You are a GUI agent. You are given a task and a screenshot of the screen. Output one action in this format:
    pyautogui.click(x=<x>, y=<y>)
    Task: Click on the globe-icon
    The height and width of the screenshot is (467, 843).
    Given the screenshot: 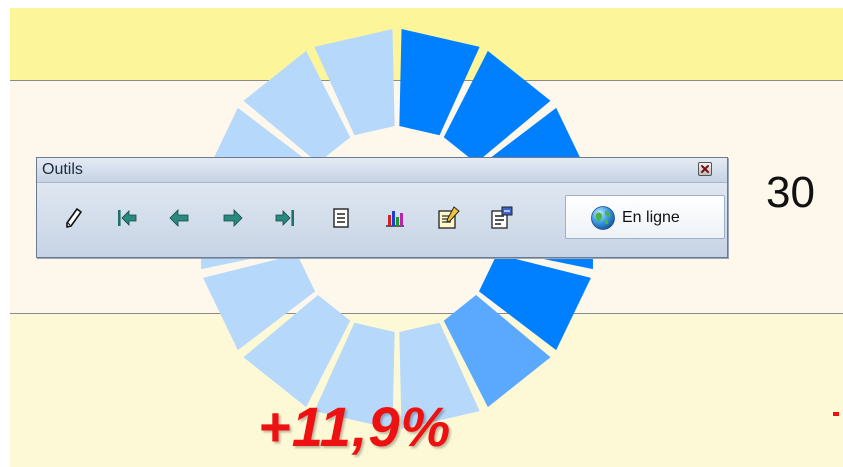 What is the action you would take?
    pyautogui.click(x=603, y=218)
    